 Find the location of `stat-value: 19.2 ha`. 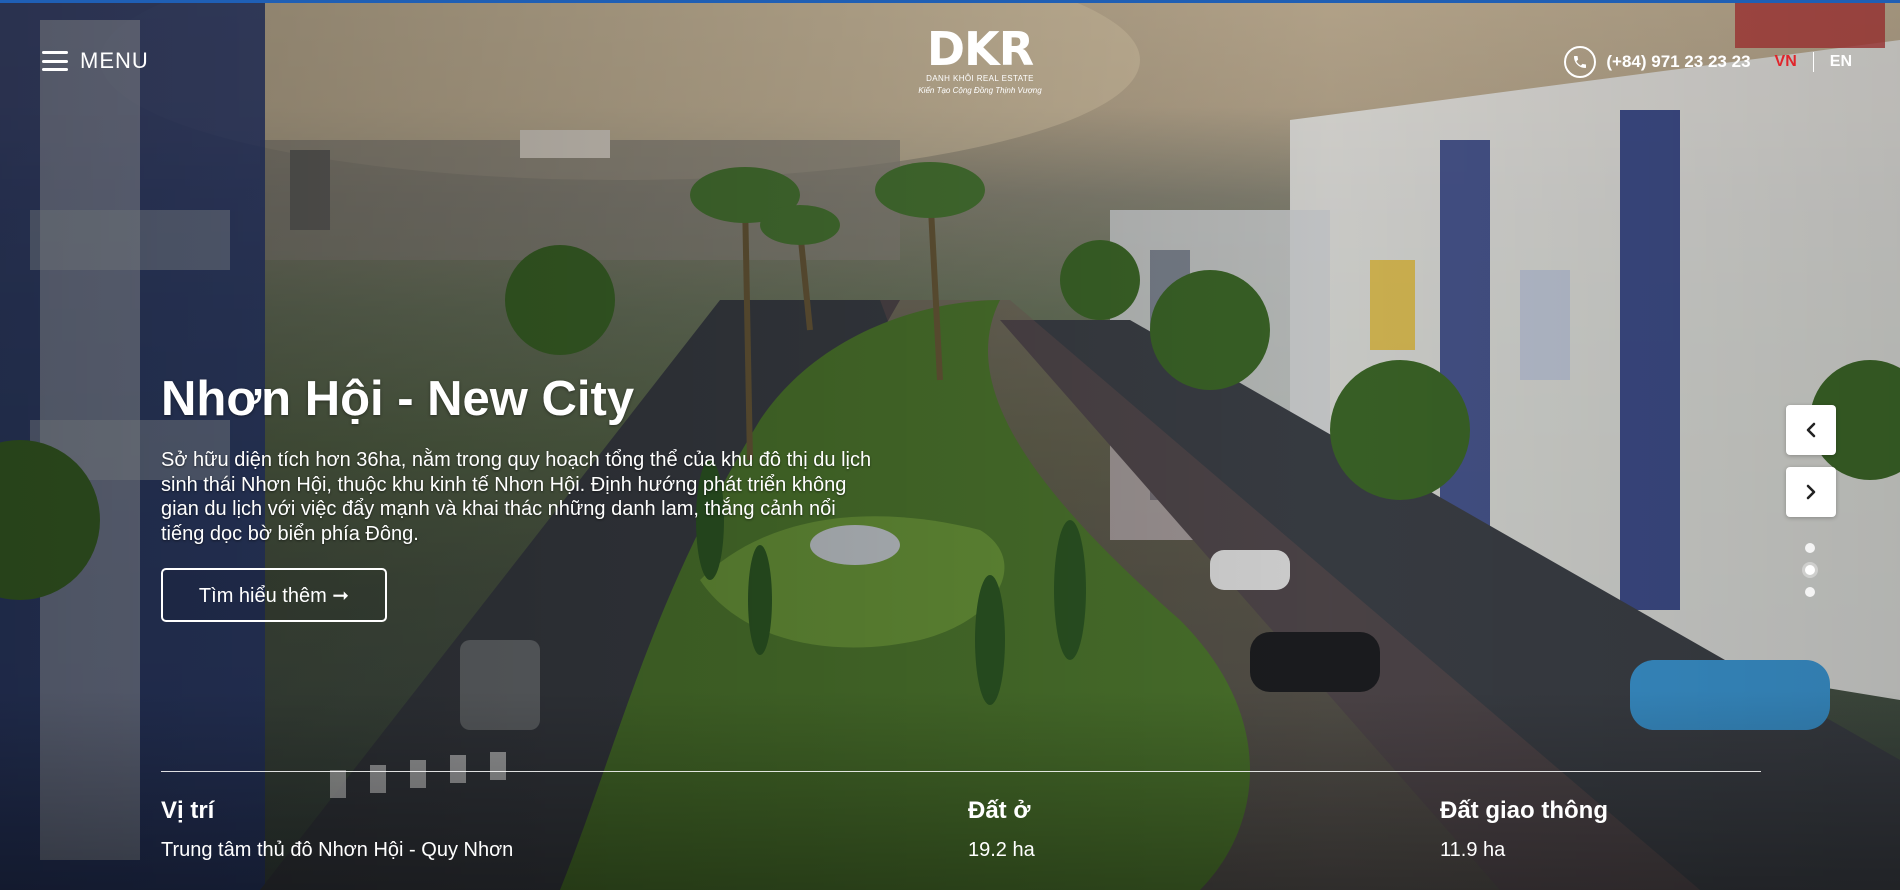

stat-value: 19.2 ha is located at coordinates (1001, 850).